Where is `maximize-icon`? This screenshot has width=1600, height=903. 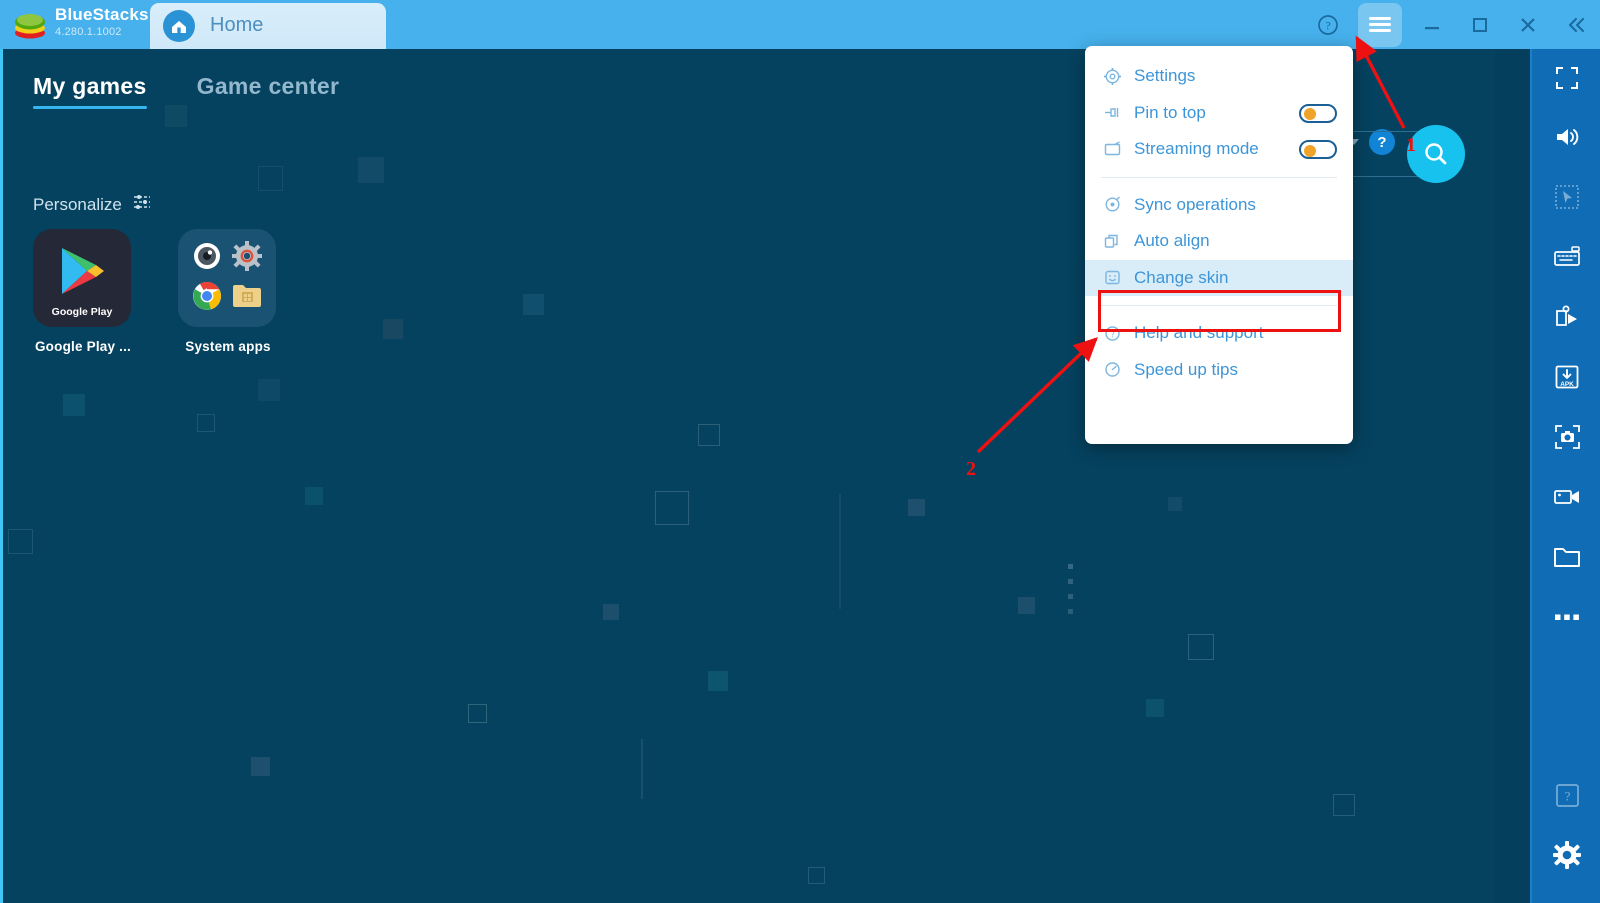
maximize-icon is located at coordinates (1480, 25).